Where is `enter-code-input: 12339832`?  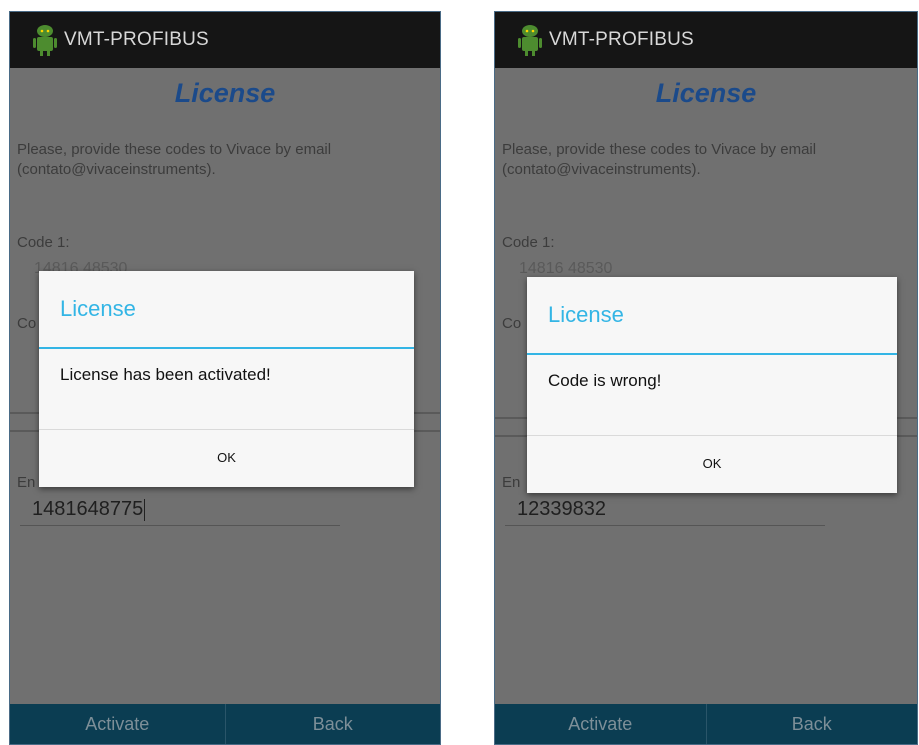
enter-code-input: 12339832 is located at coordinates (665, 510).